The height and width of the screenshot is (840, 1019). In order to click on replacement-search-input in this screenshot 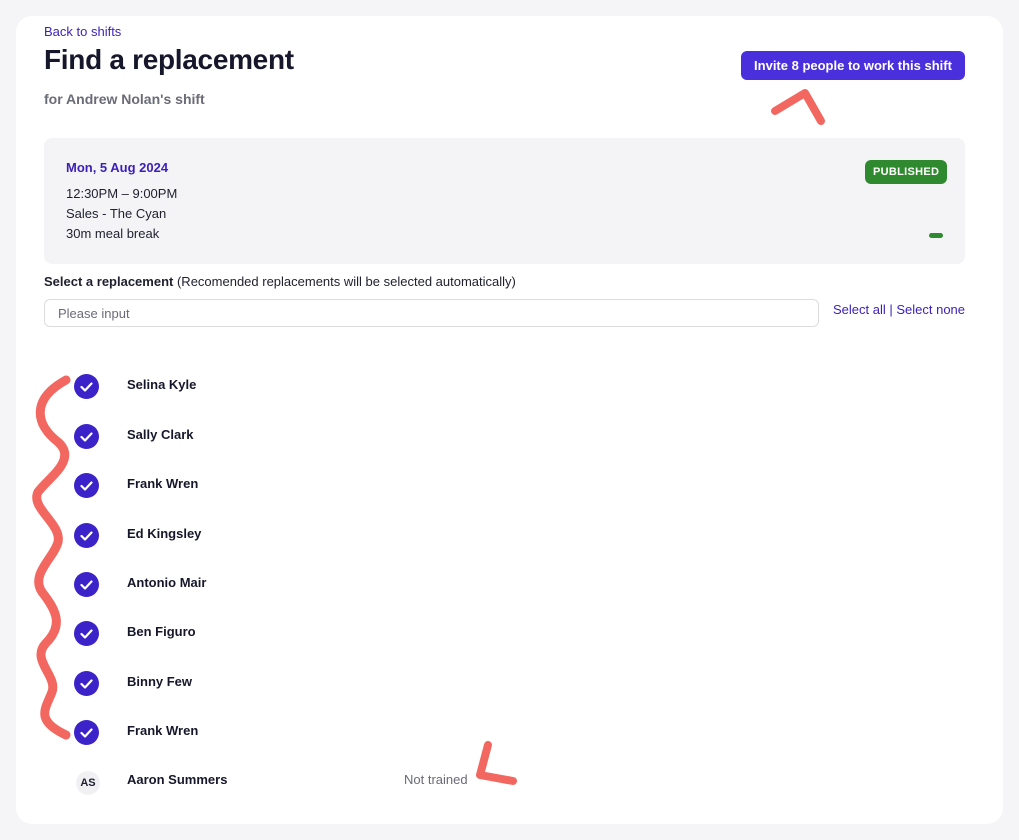, I will do `click(431, 313)`.